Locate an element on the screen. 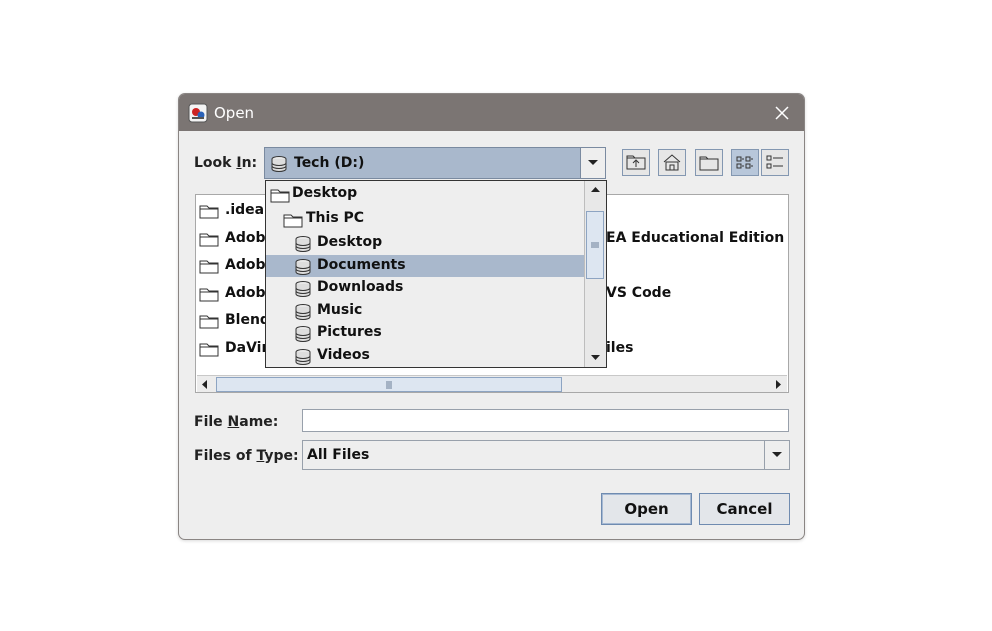 The width and height of the screenshot is (992, 631). popup-item-desktop-root: Desktop is located at coordinates (426, 194).